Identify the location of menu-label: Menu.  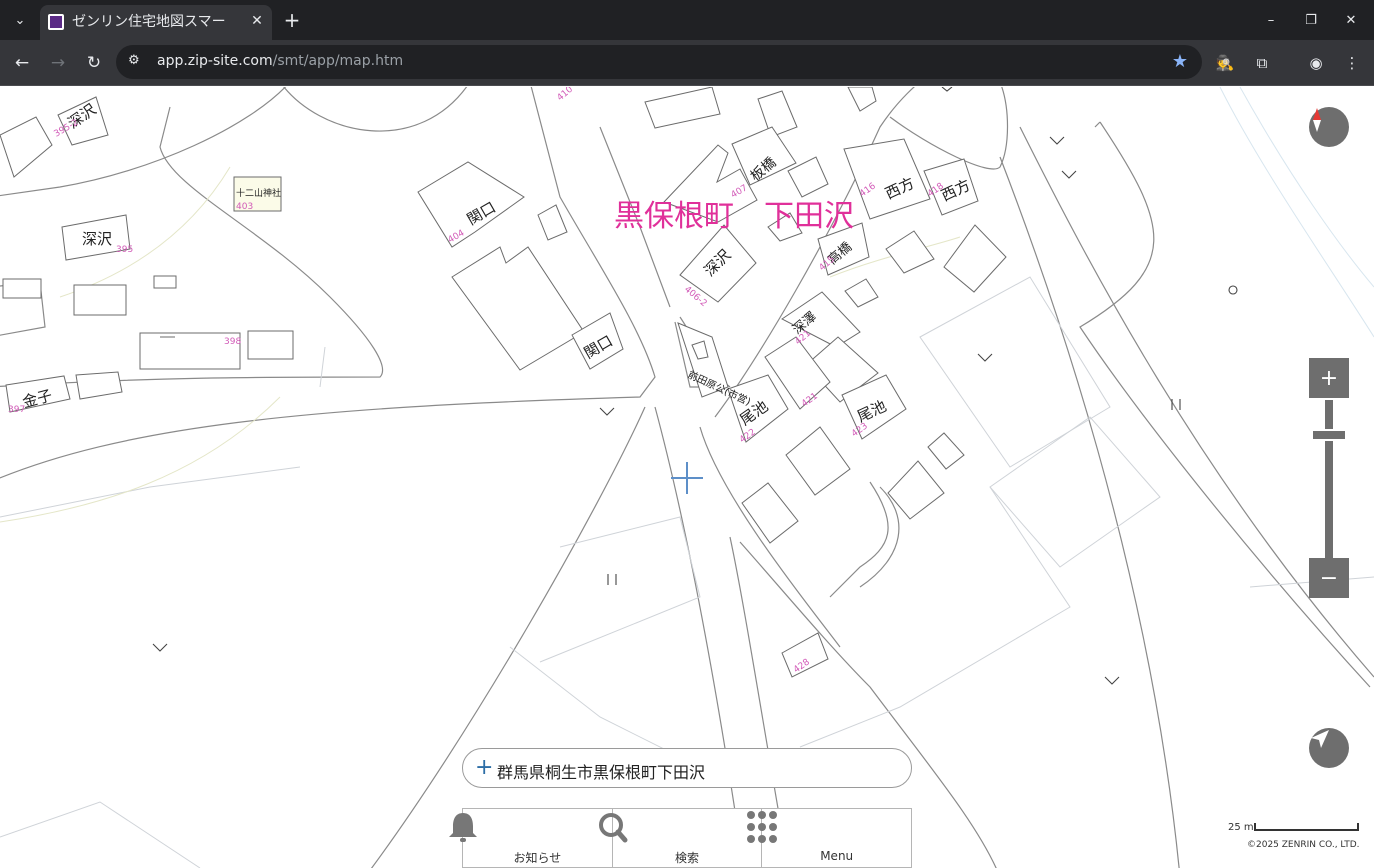
(837, 856).